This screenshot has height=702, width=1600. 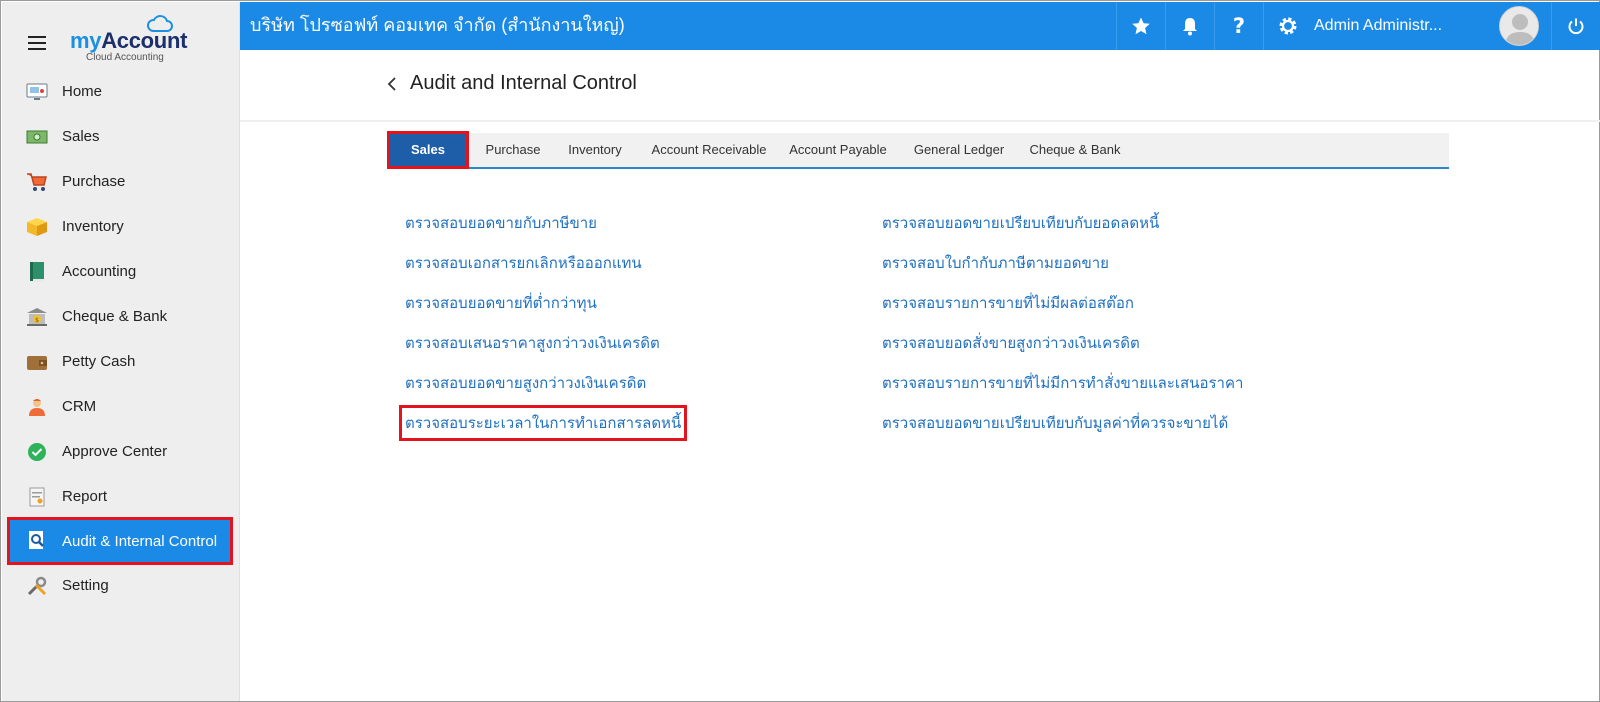 I want to click on sidebar-item-inventory: Inventory, so click(x=121, y=226).